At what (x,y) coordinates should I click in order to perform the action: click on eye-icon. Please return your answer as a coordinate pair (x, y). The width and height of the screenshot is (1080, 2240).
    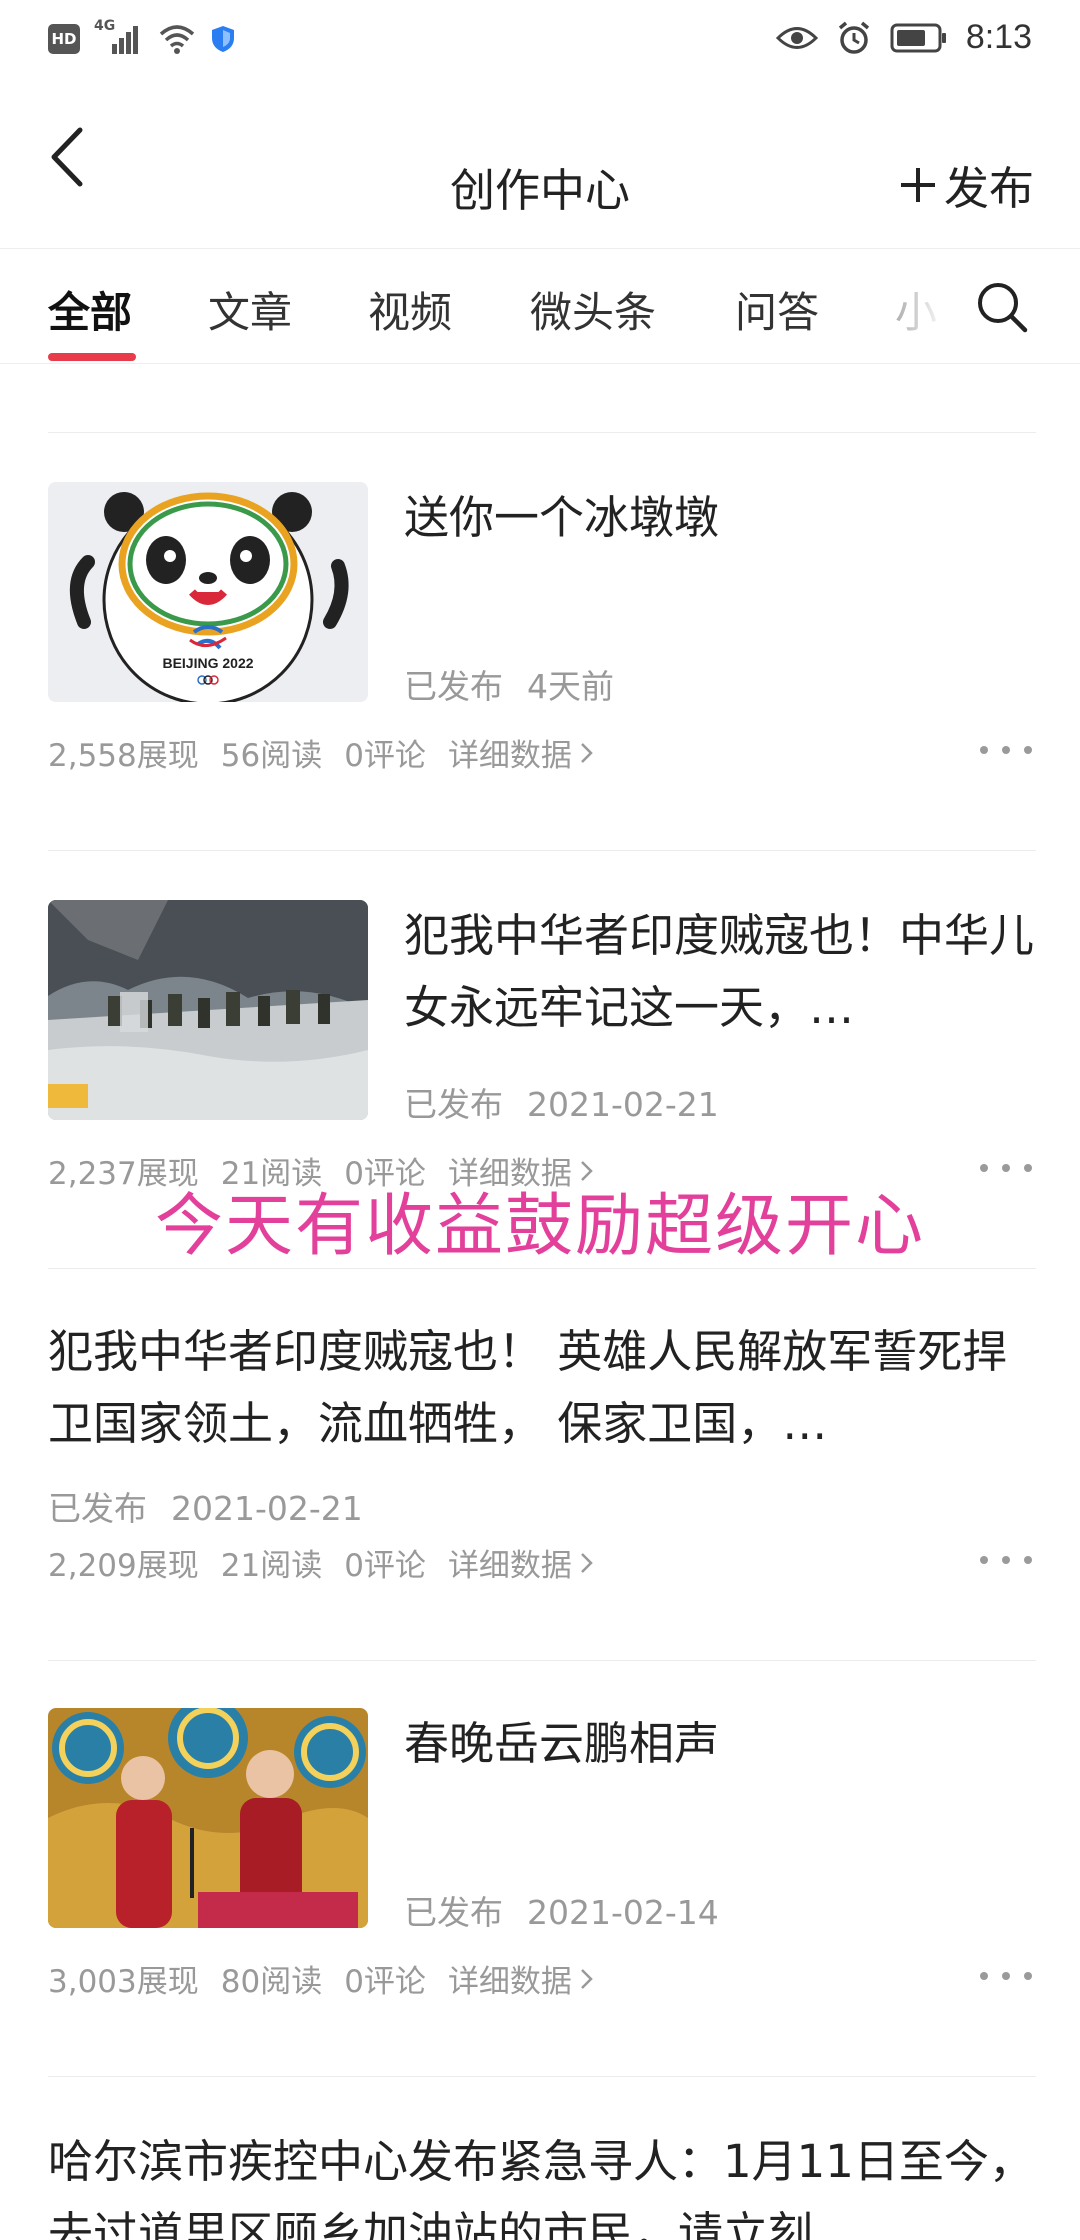
    Looking at the image, I should click on (796, 37).